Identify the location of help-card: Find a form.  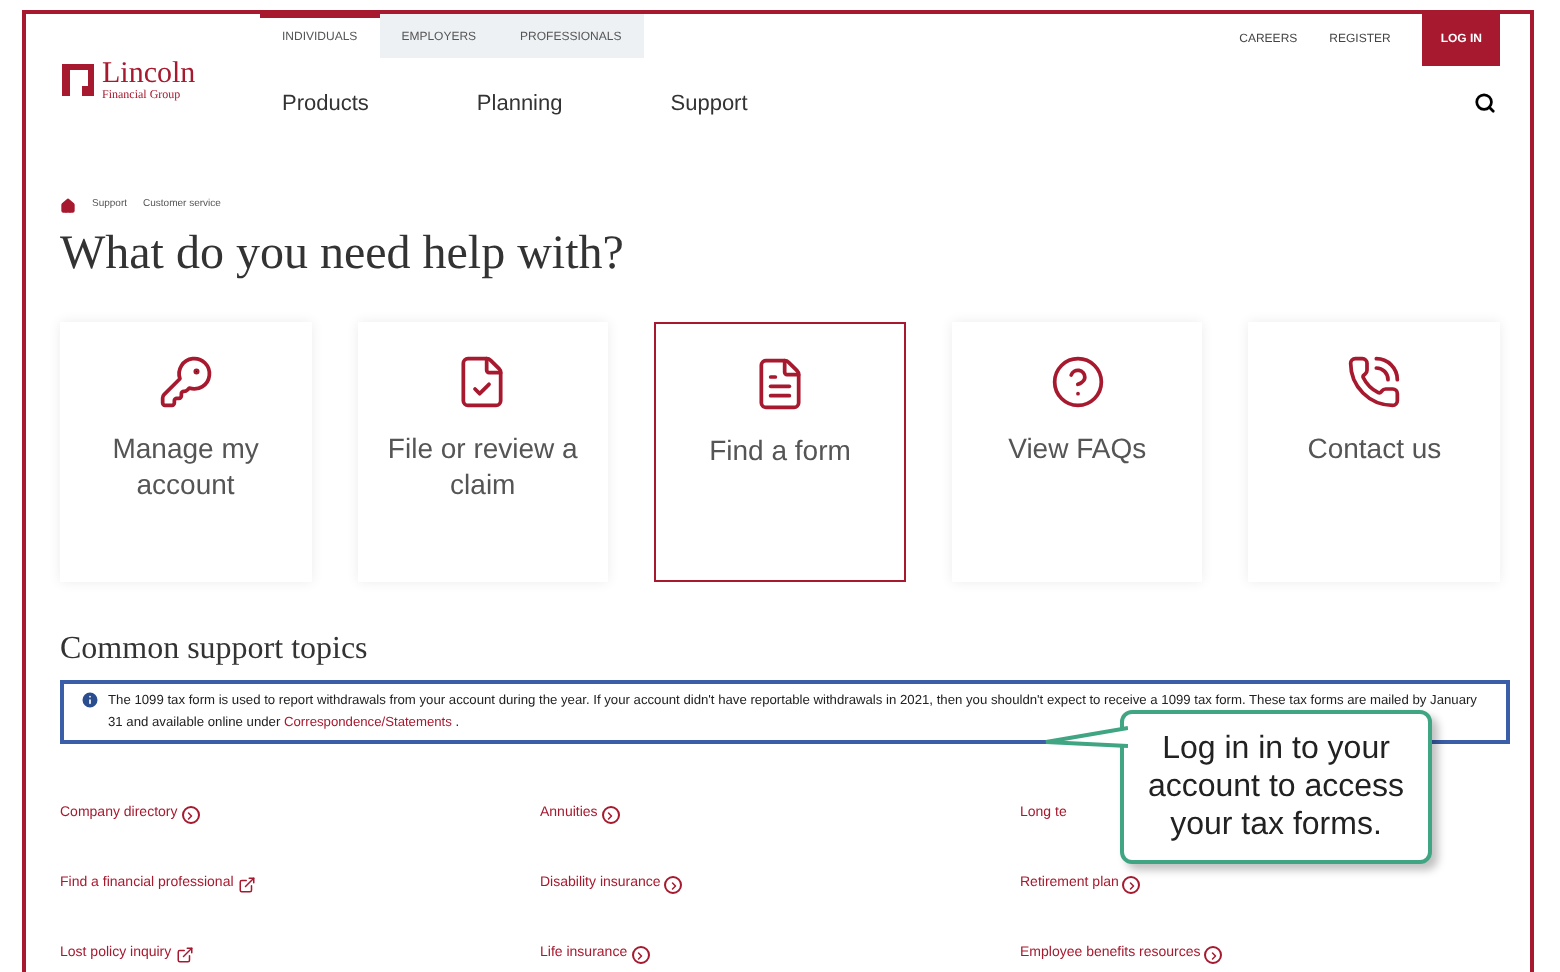
(780, 451).